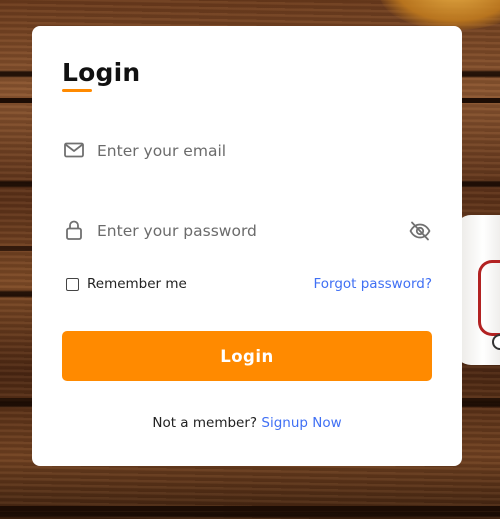  Describe the element at coordinates (372, 284) in the screenshot. I see `forgot-password-link: Forgot password?` at that location.